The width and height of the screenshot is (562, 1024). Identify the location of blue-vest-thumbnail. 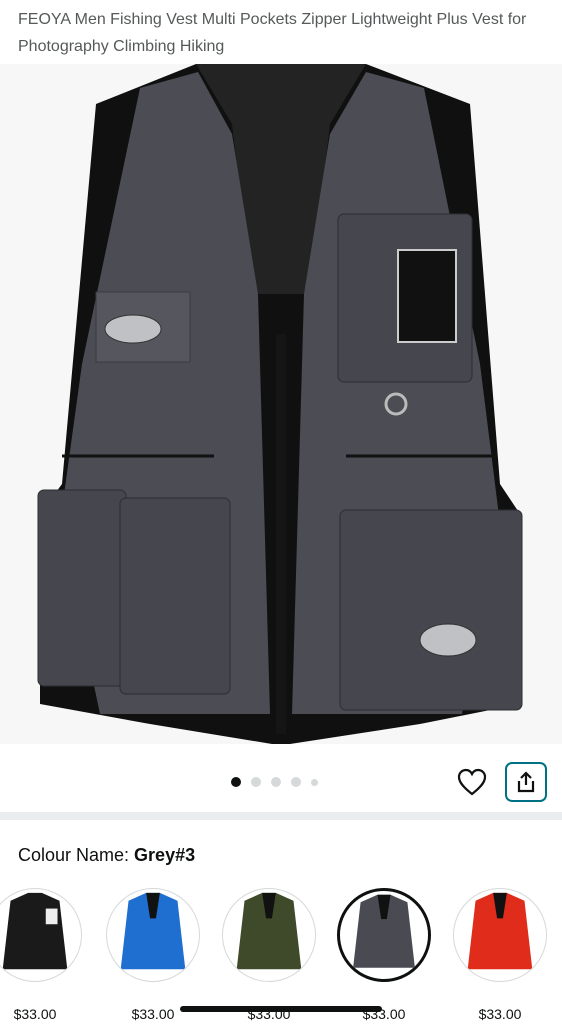
(153, 931).